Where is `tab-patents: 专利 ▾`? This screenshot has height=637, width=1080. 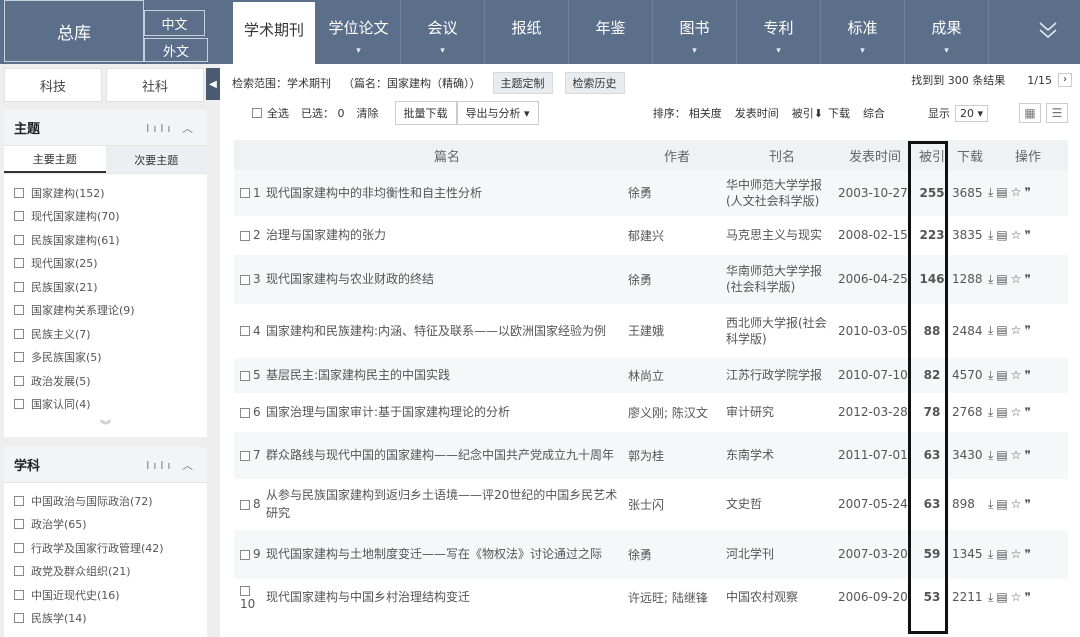 tab-patents: 专利 ▾ is located at coordinates (779, 32).